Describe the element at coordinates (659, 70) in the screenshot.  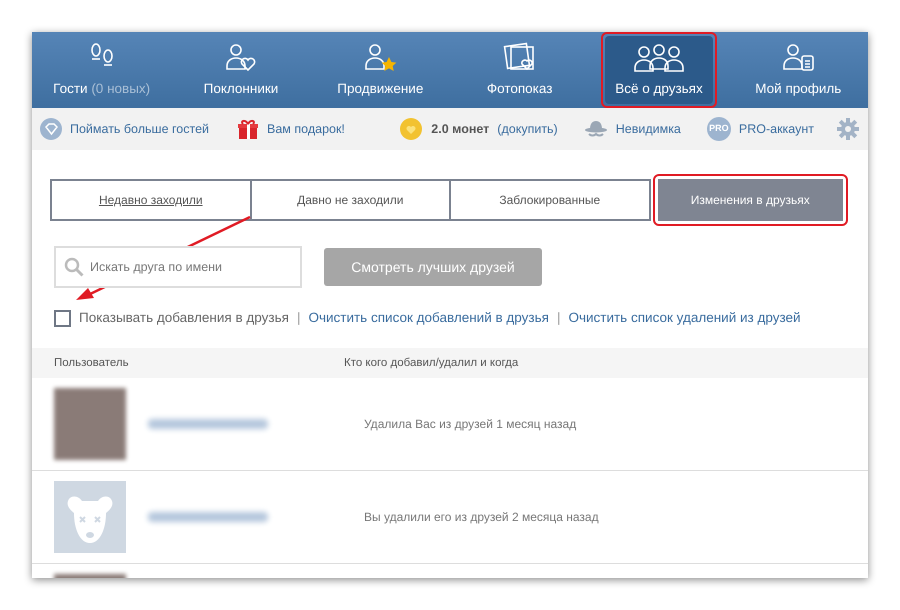
I see `nav-tab: Всё о друзьях` at that location.